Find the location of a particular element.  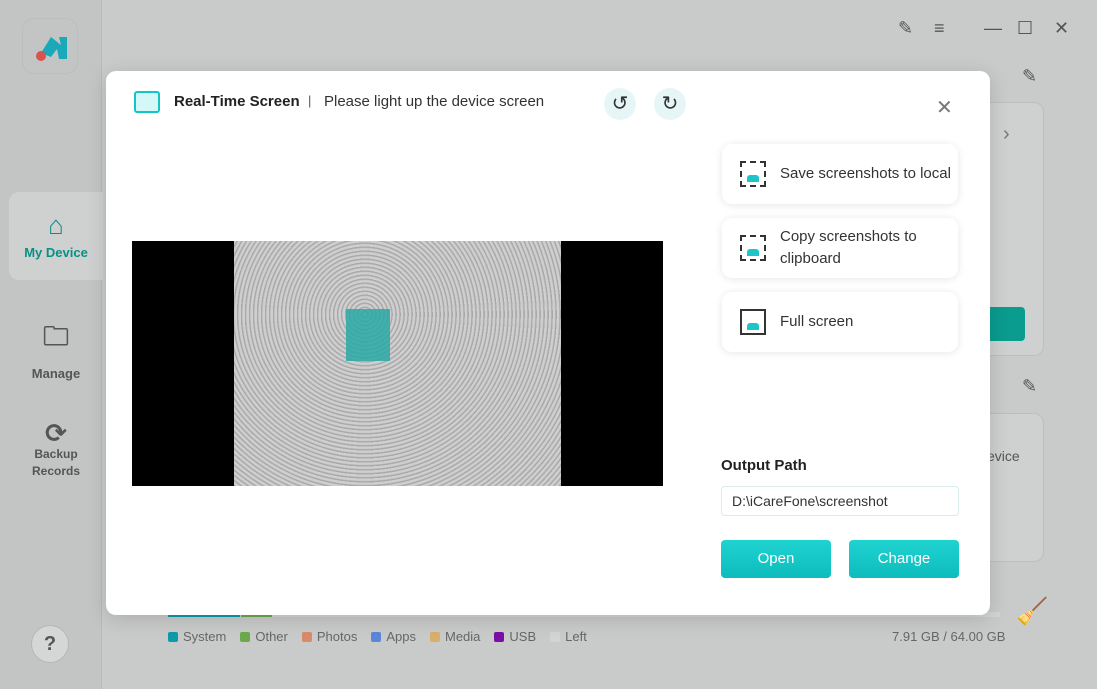

save-screenshots-button: Save screenshots to local is located at coordinates (840, 174).